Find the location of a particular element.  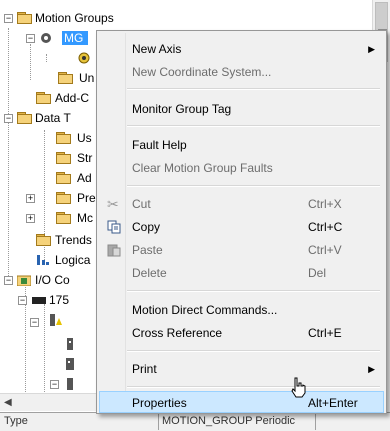

tree-node-user-defined: Us is located at coordinates (69, 138).